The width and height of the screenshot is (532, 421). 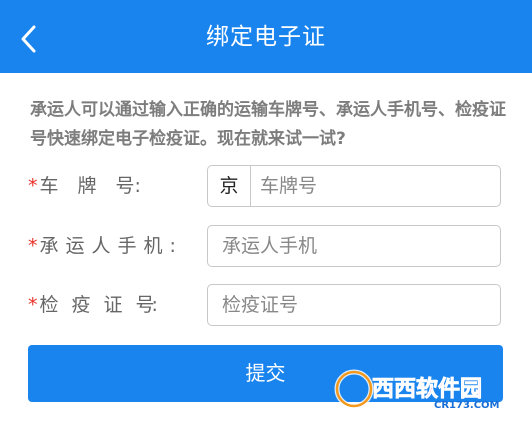 What do you see at coordinates (354, 186) in the screenshot?
I see `plate-input: 京 车牌号` at bounding box center [354, 186].